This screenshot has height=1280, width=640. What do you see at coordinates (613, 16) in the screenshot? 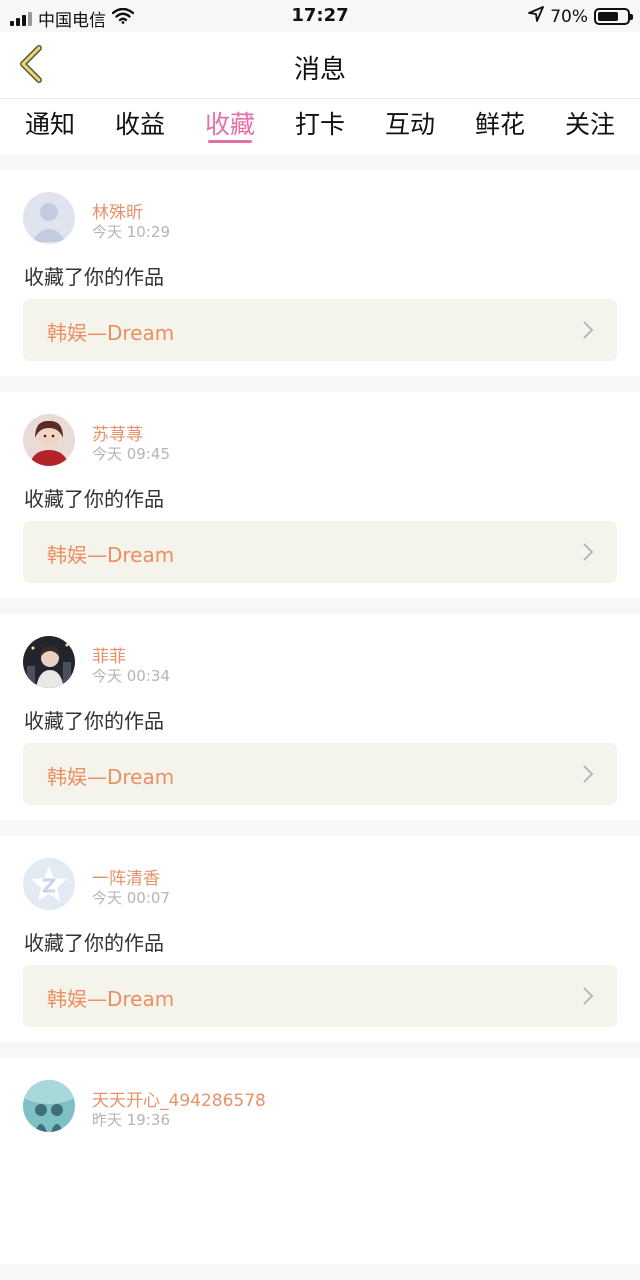
I see `battery-icon` at bounding box center [613, 16].